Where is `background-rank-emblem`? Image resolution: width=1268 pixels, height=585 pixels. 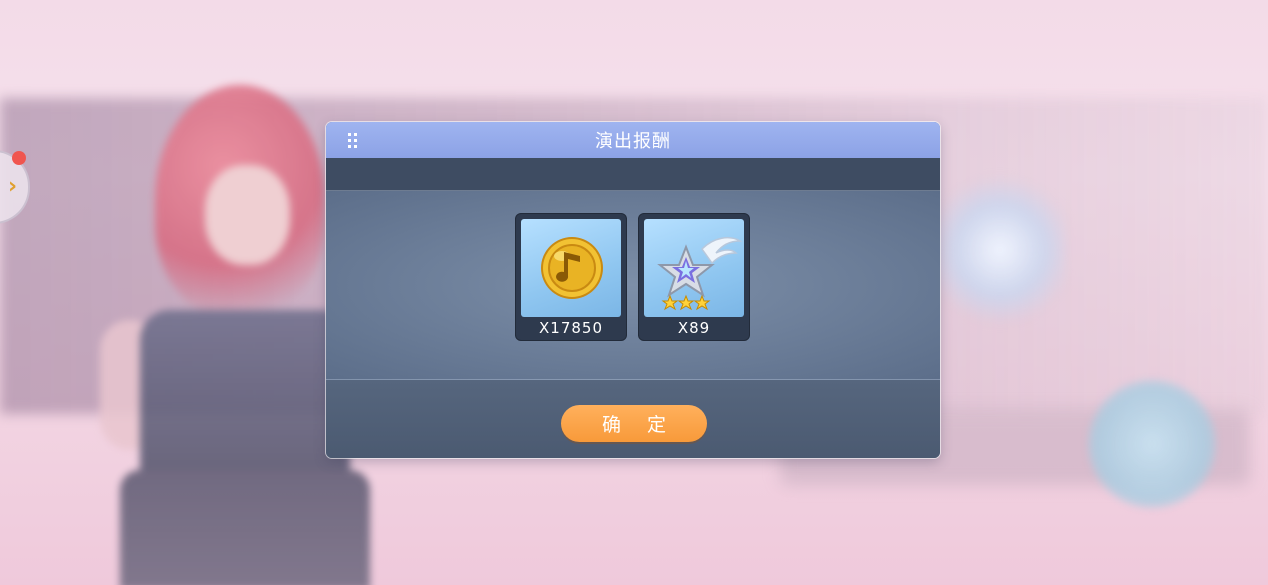 background-rank-emblem is located at coordinates (1000, 250).